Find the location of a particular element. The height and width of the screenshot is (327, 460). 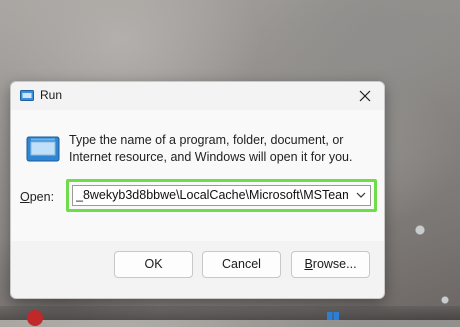

chevron-down-icon is located at coordinates (361, 195).